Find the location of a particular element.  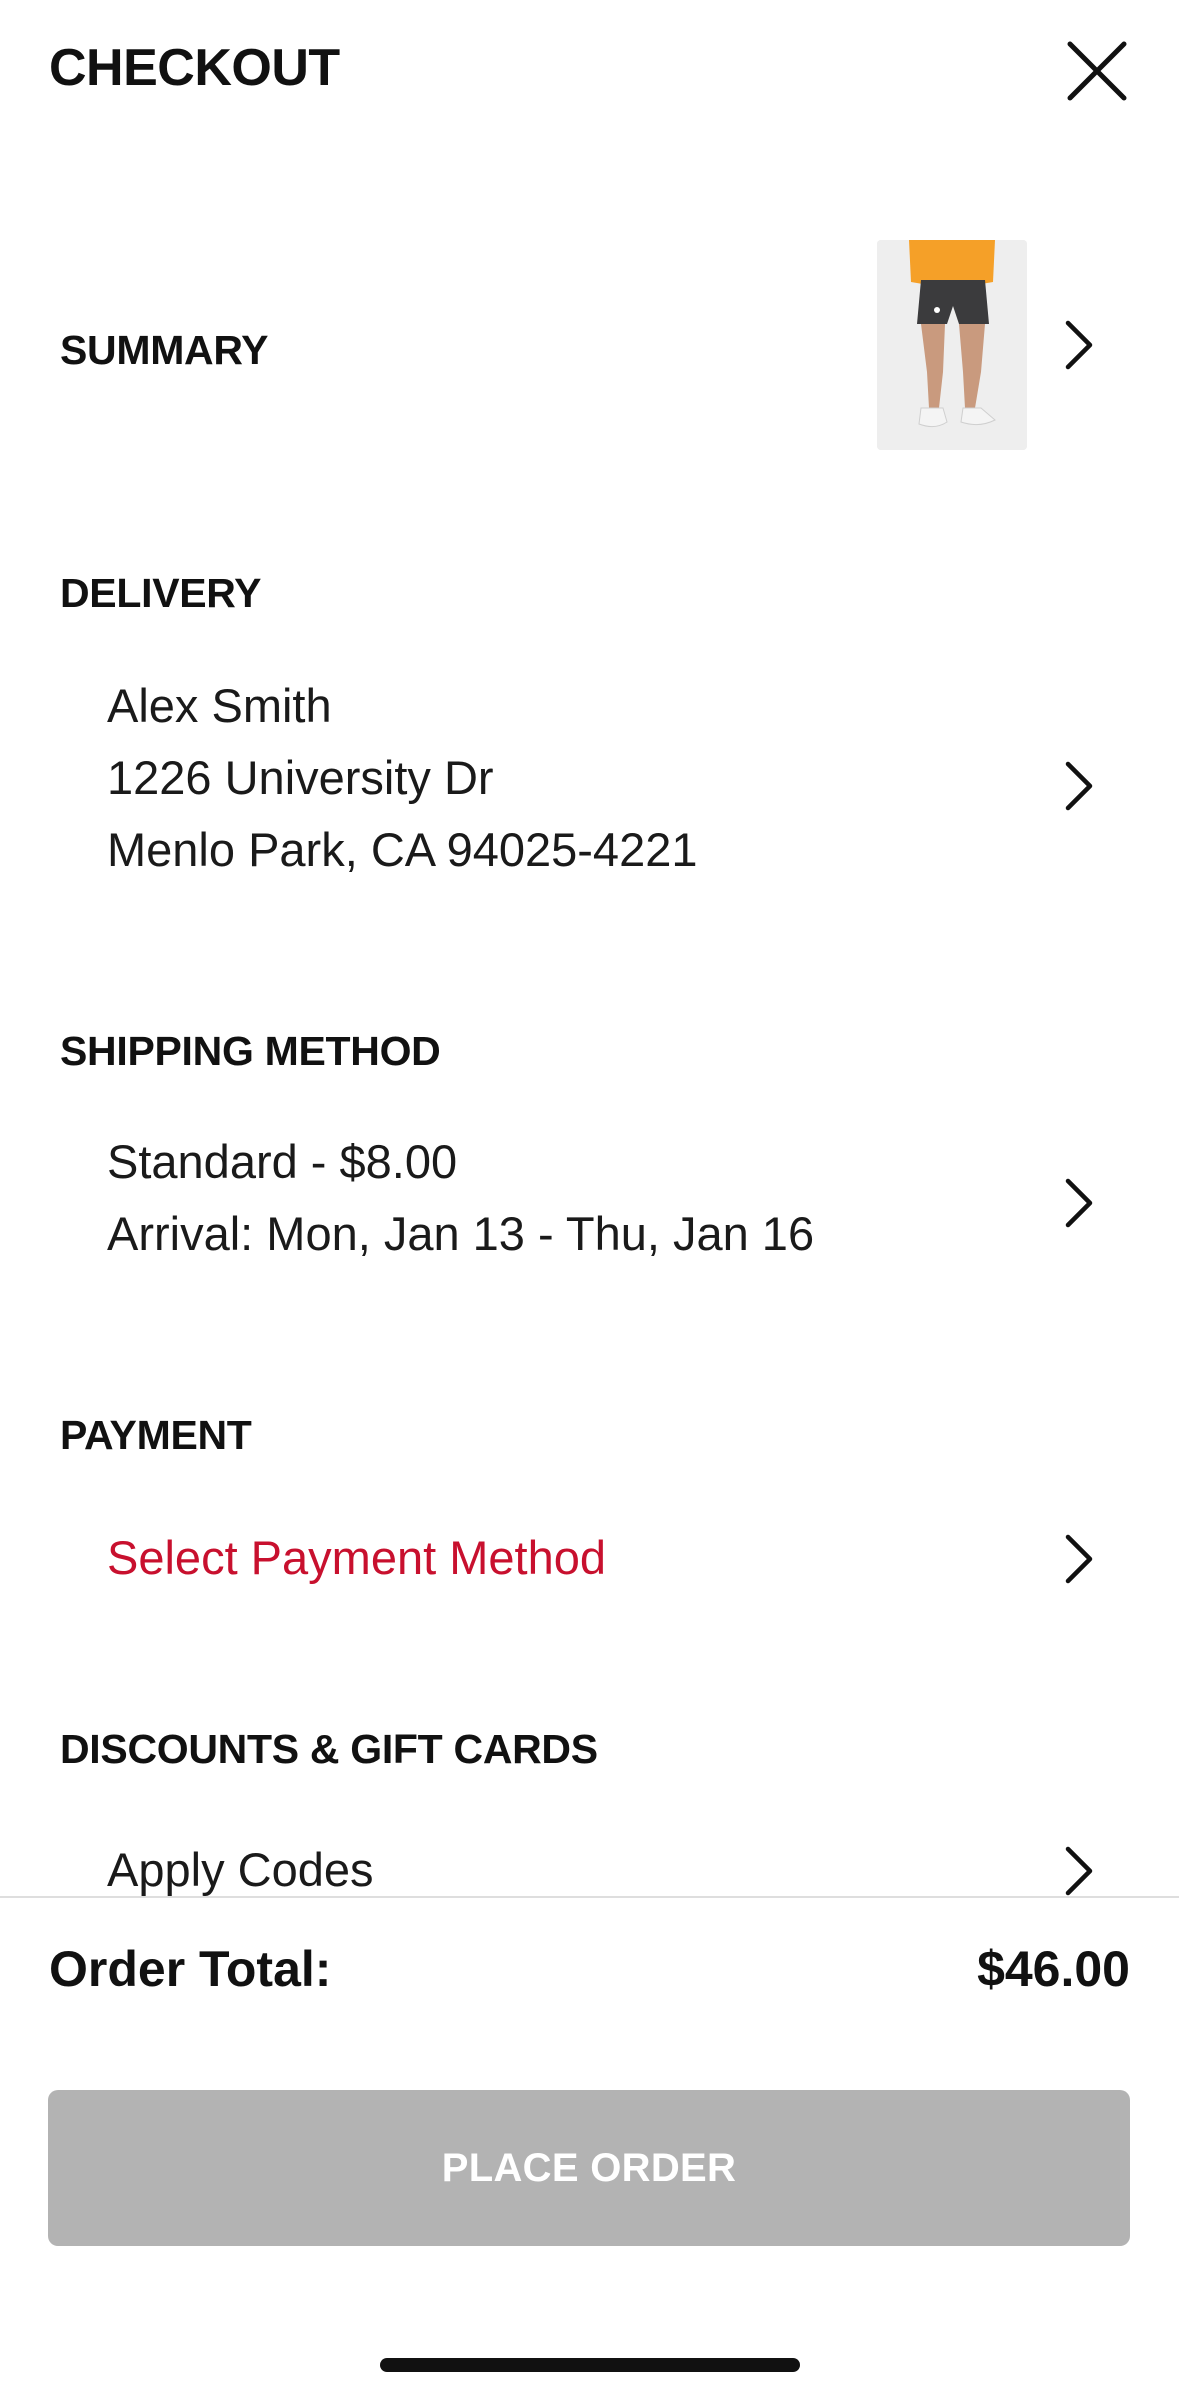

page-title: CHECKOUT is located at coordinates (194, 68).